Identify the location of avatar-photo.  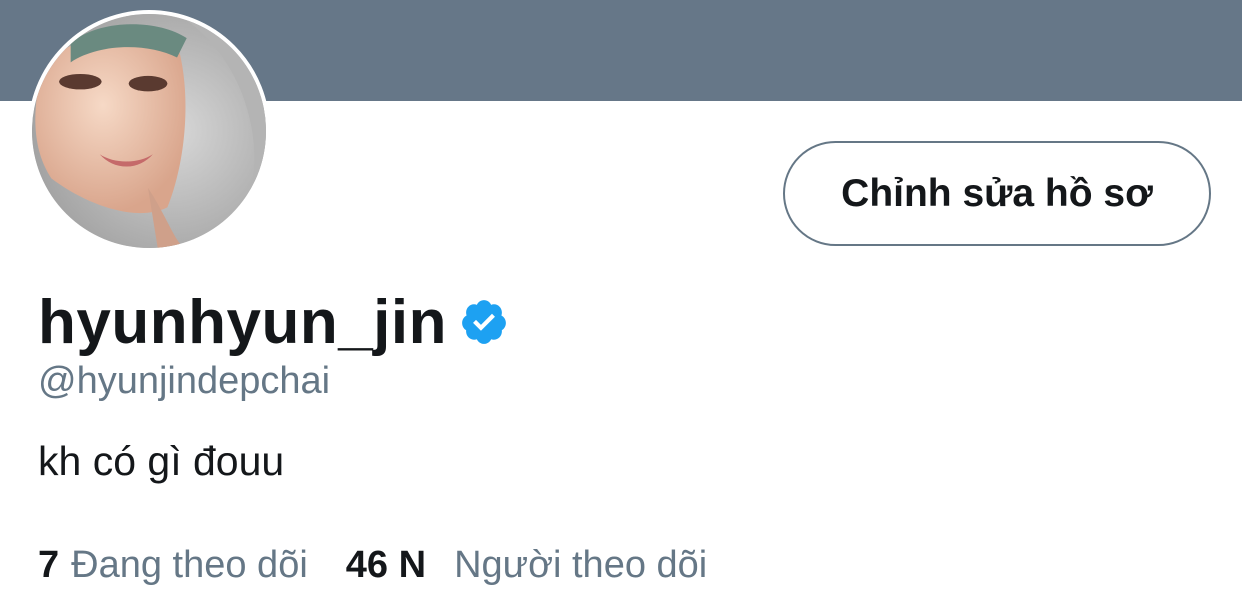
(149, 131).